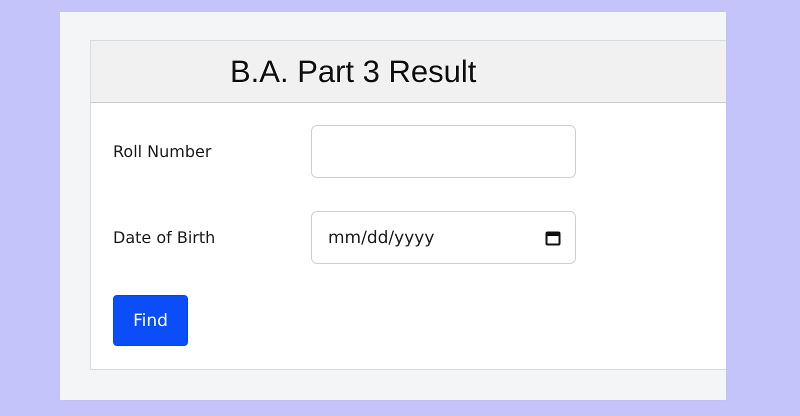 The width and height of the screenshot is (800, 416). Describe the element at coordinates (443, 151) in the screenshot. I see `input-field` at that location.